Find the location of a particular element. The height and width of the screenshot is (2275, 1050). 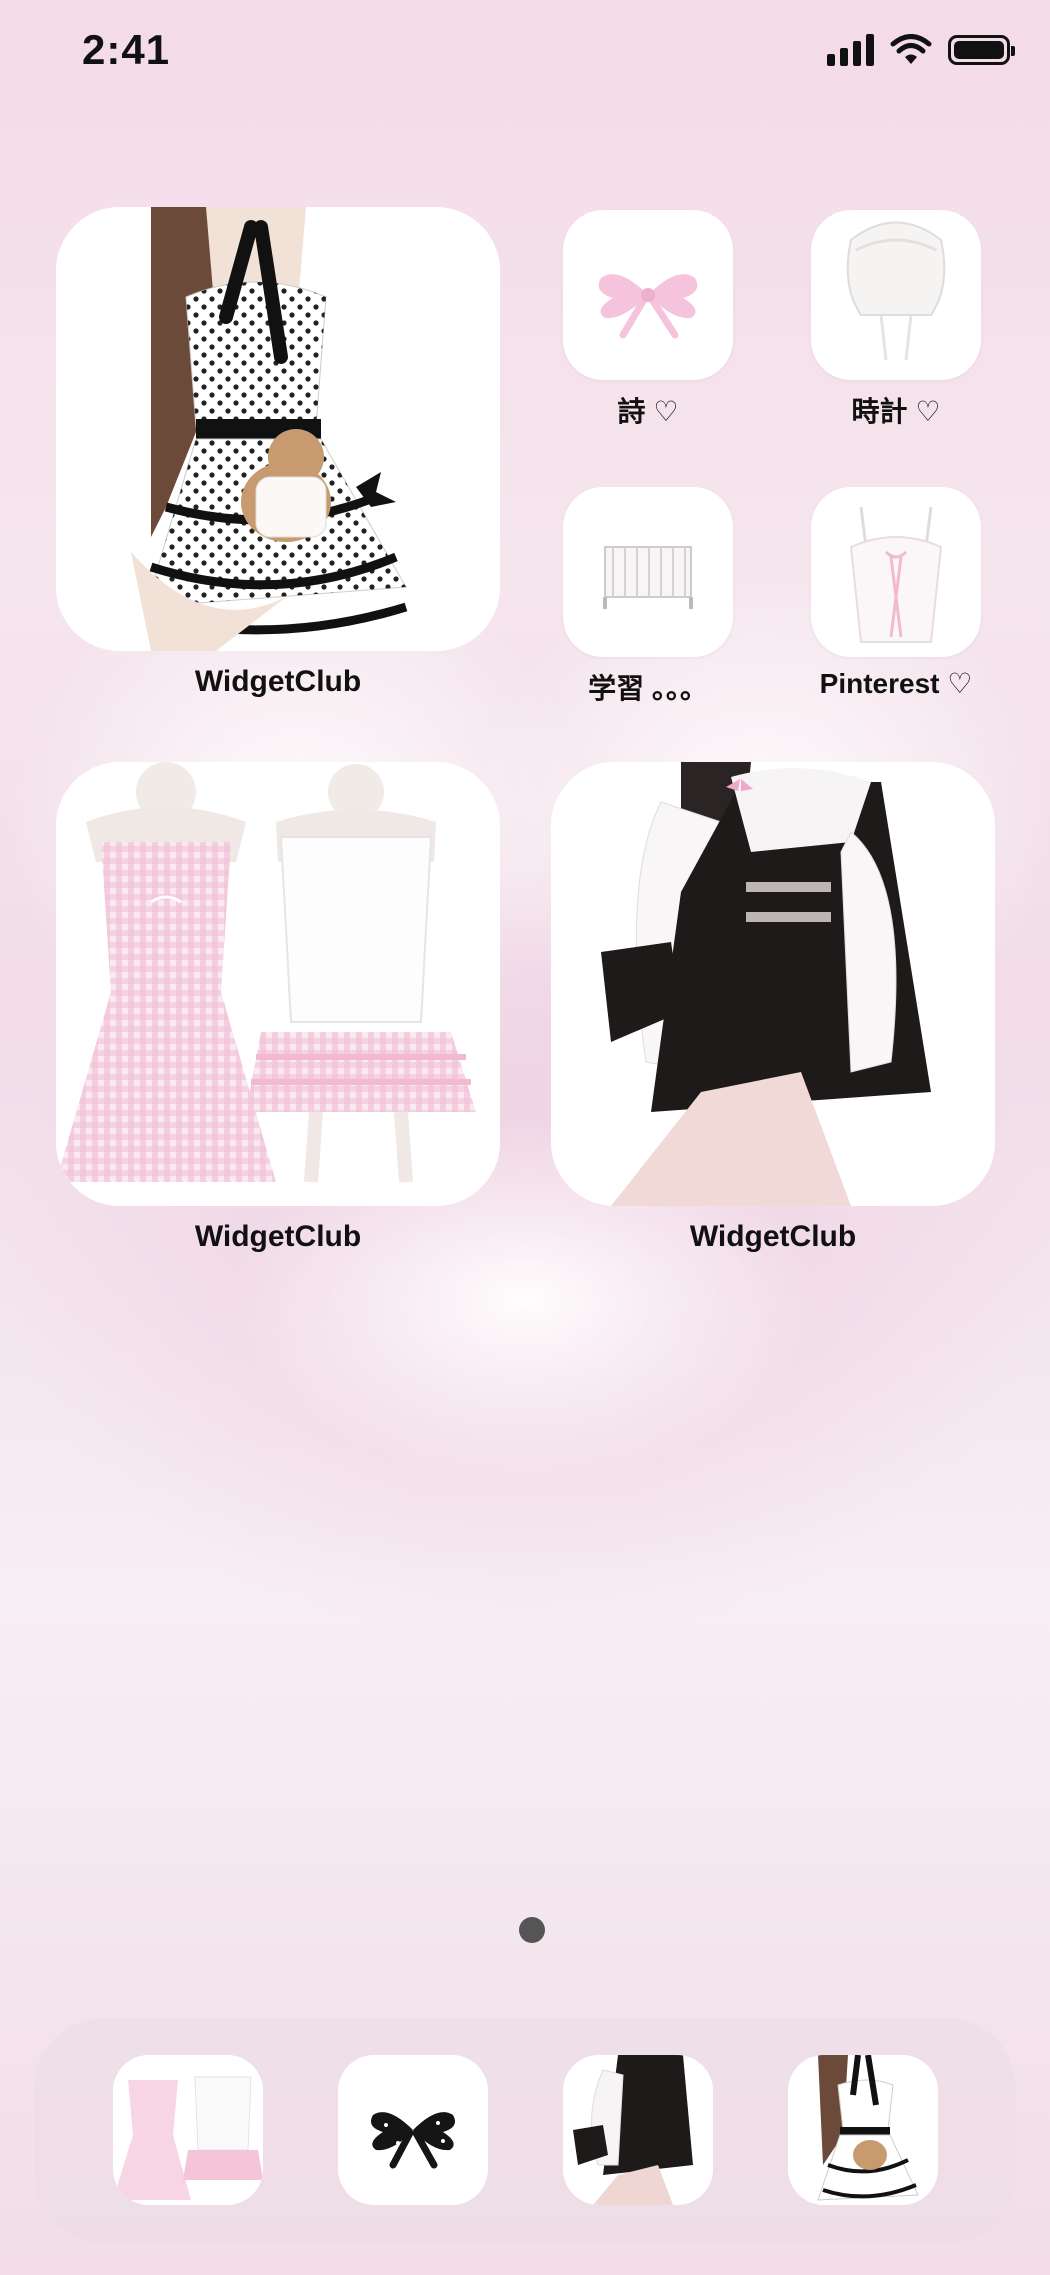

page-indicator-dot is located at coordinates (532, 1930).